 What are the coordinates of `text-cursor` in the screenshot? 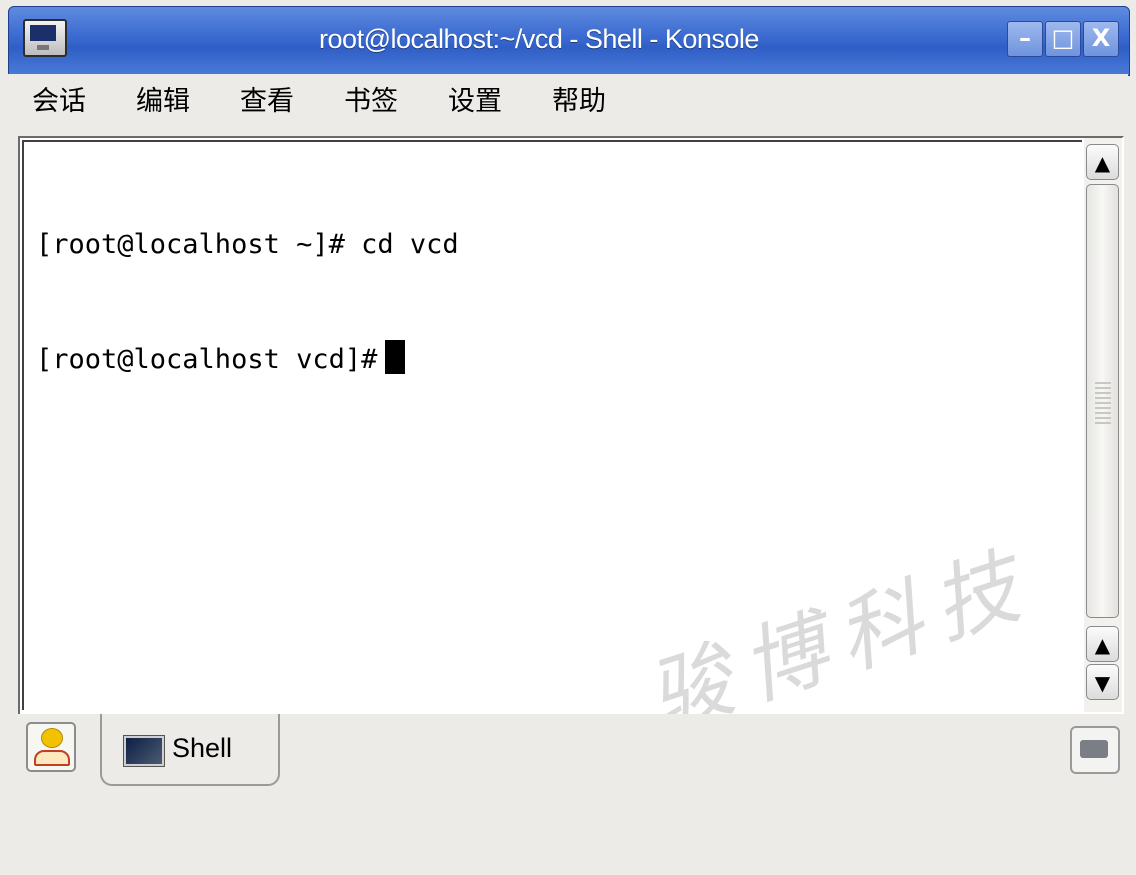 It's located at (395, 357).